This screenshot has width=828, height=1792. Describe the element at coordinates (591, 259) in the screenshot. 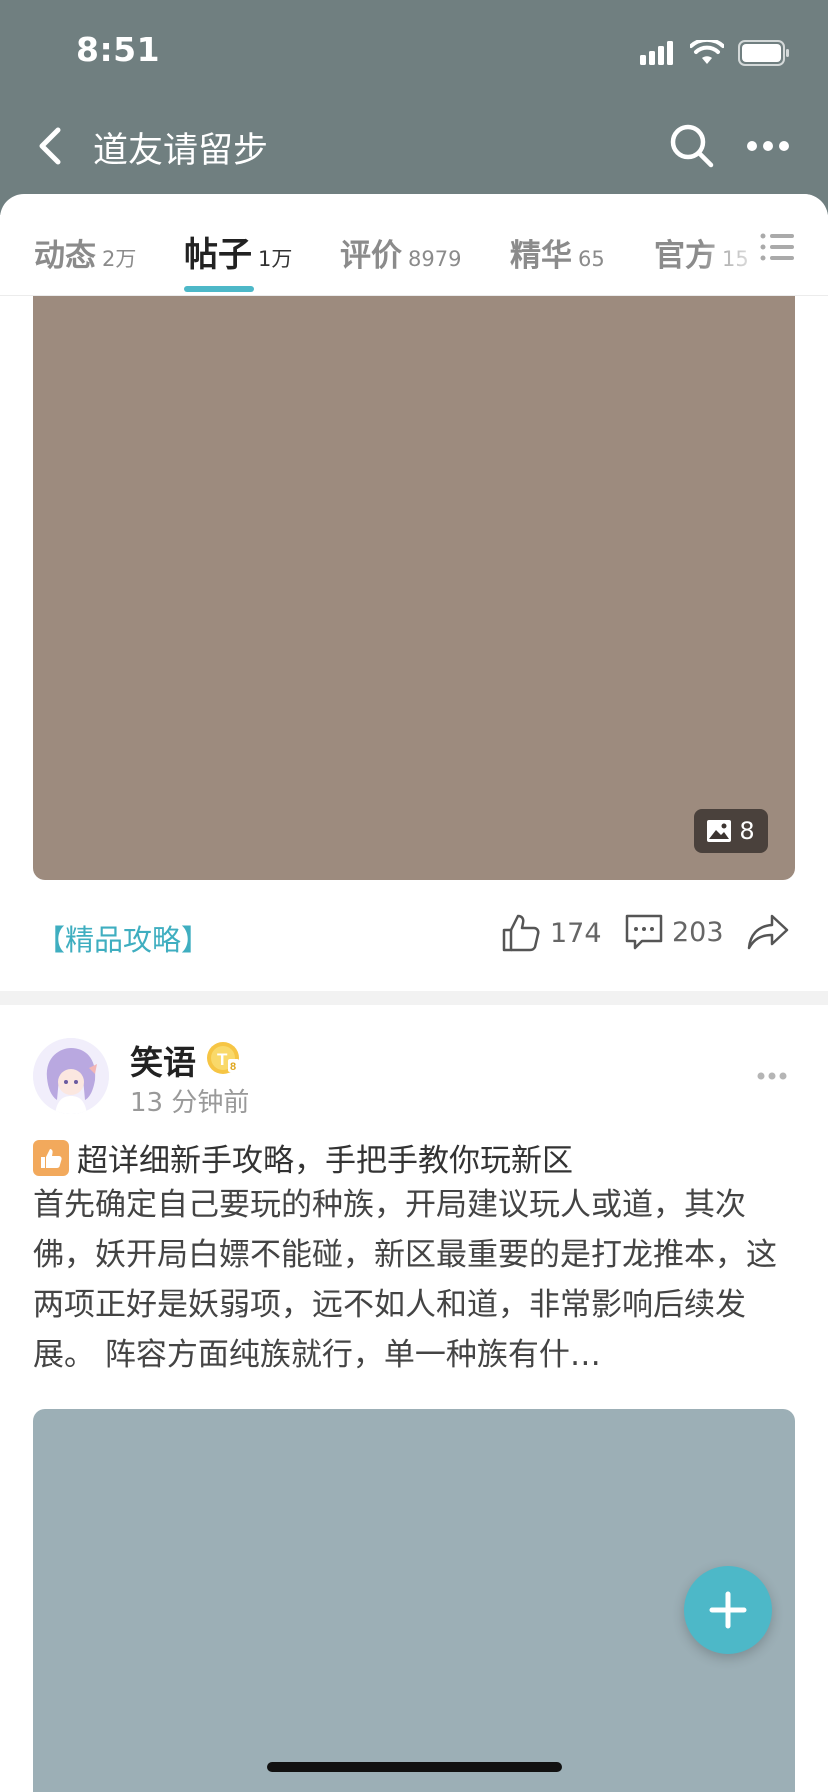

I see `tab-count: 65` at that location.